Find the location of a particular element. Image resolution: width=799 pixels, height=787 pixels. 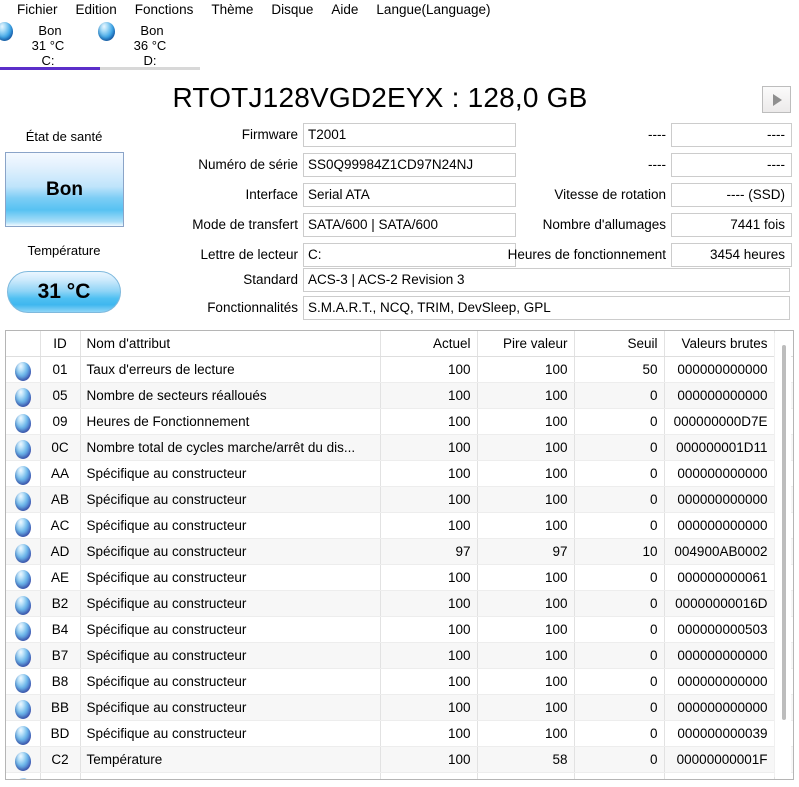

play-triangle-icon is located at coordinates (777, 99).